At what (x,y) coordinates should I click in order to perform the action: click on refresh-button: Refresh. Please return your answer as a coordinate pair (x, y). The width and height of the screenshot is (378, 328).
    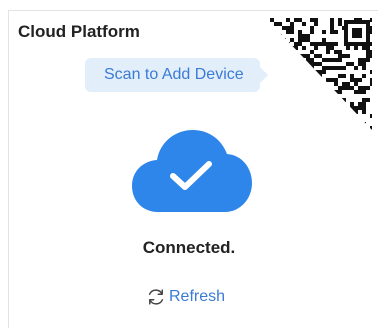
    Looking at the image, I should click on (185, 297).